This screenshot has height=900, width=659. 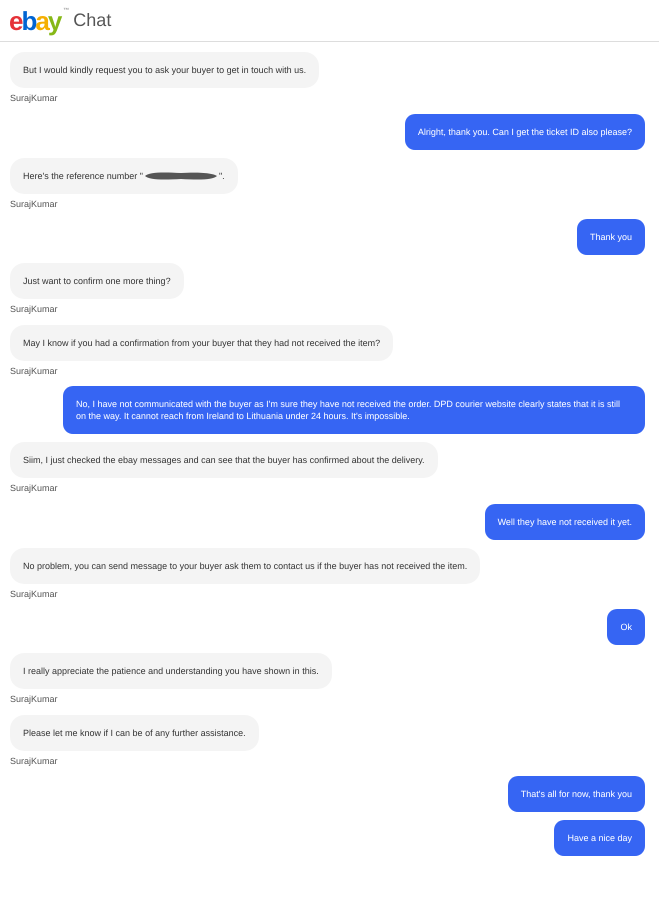 What do you see at coordinates (626, 627) in the screenshot?
I see `message-bubble: Ok` at bounding box center [626, 627].